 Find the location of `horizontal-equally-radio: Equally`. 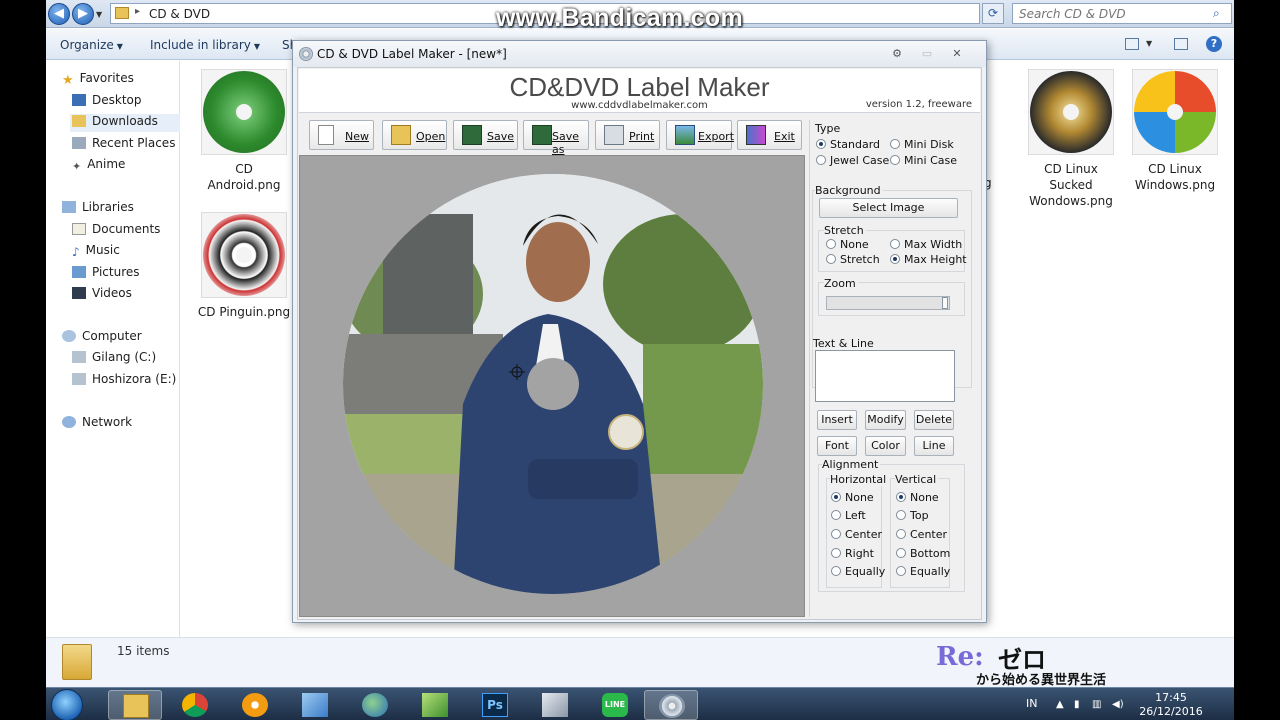

horizontal-equally-radio: Equally is located at coordinates (858, 571).